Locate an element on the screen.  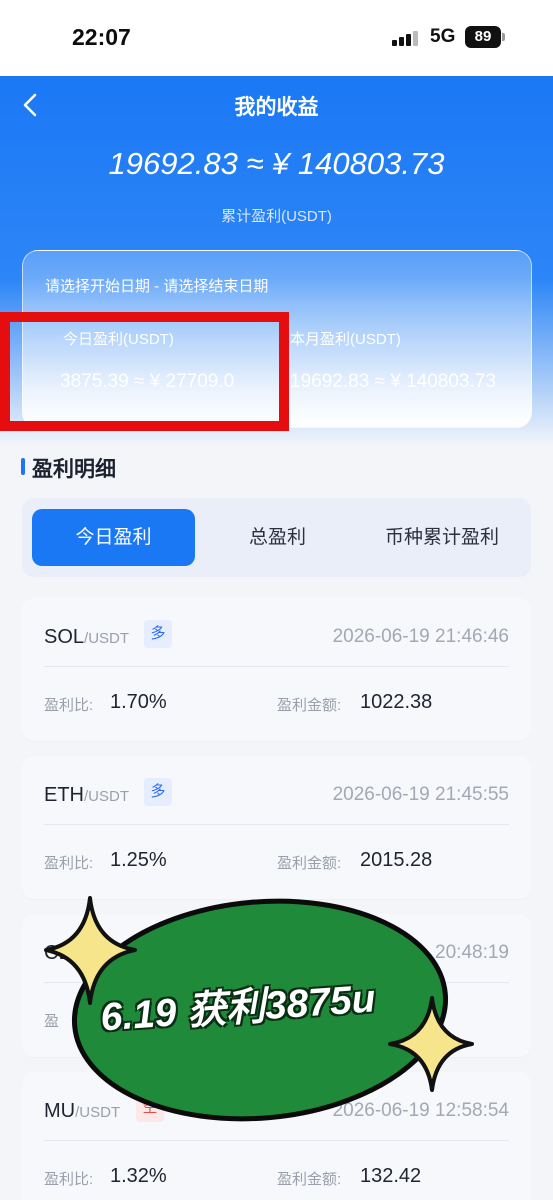
record-symbol: SOL/USDT is located at coordinates (86, 637).